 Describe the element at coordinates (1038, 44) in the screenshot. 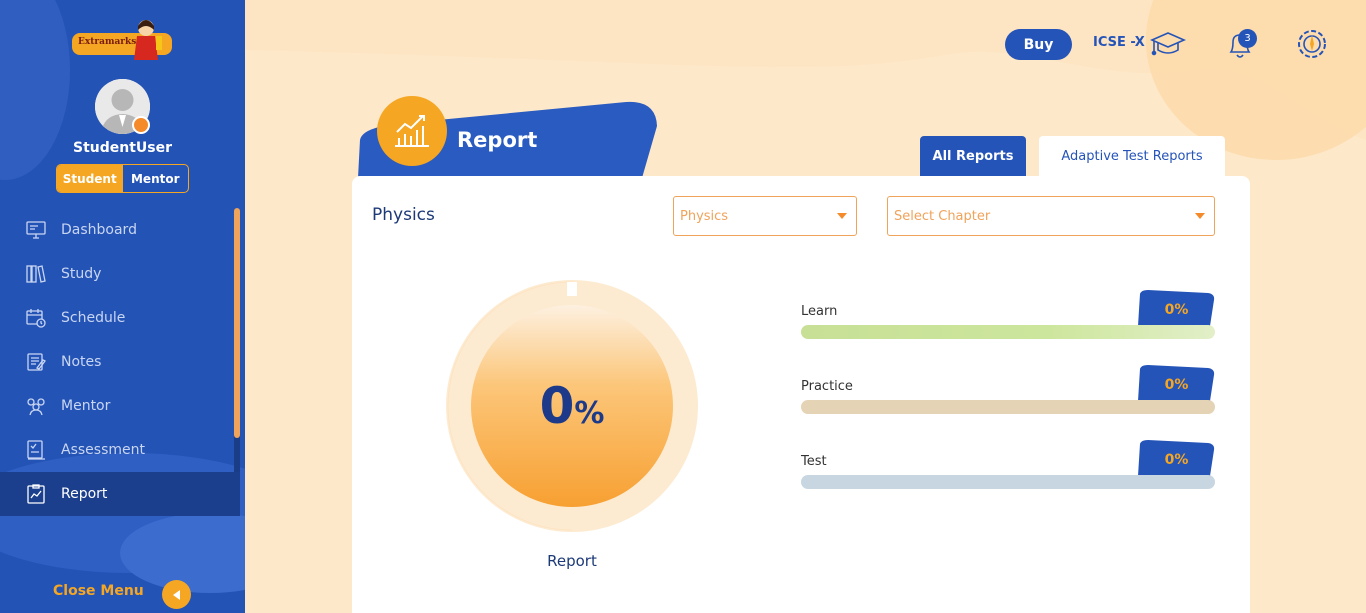

I see `buy-button: Buy` at that location.